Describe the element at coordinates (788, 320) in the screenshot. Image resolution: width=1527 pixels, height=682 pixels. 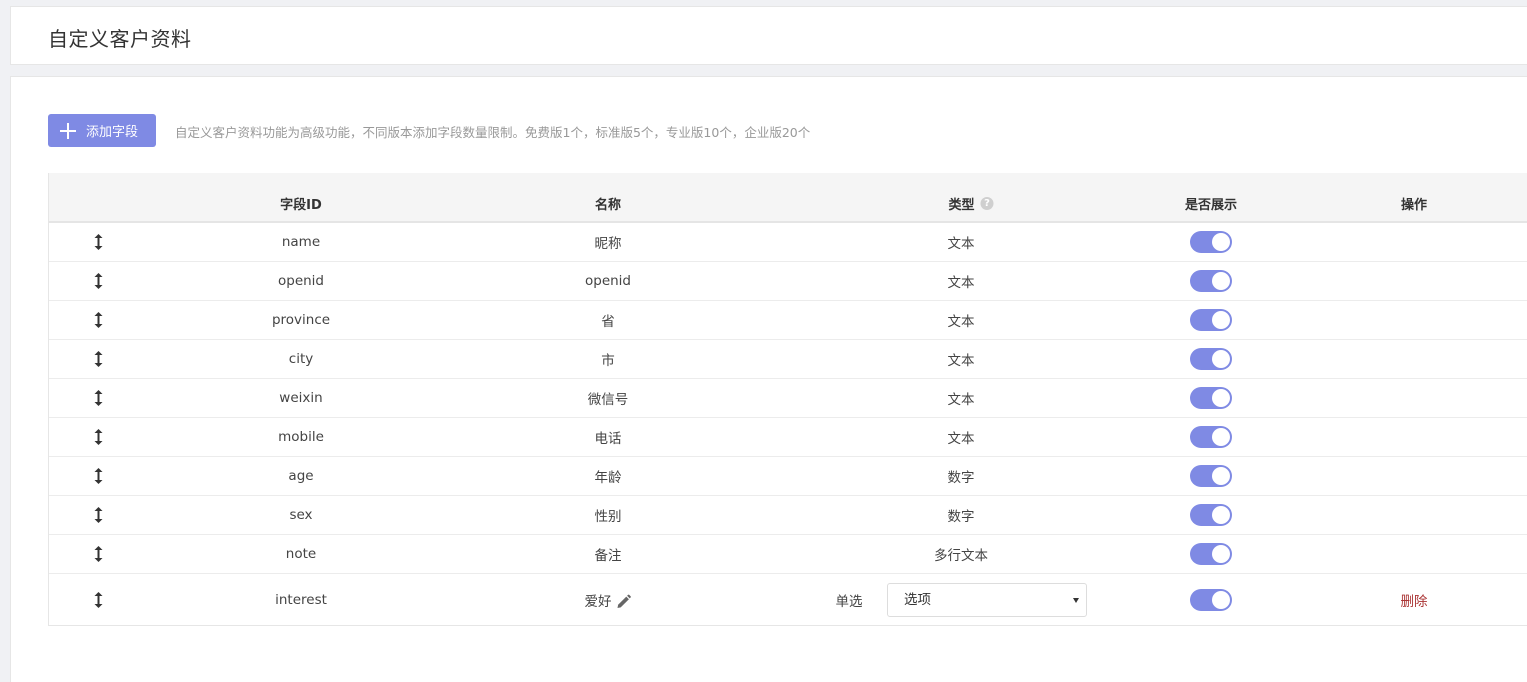
I see `table-row: province 省 文本` at that location.